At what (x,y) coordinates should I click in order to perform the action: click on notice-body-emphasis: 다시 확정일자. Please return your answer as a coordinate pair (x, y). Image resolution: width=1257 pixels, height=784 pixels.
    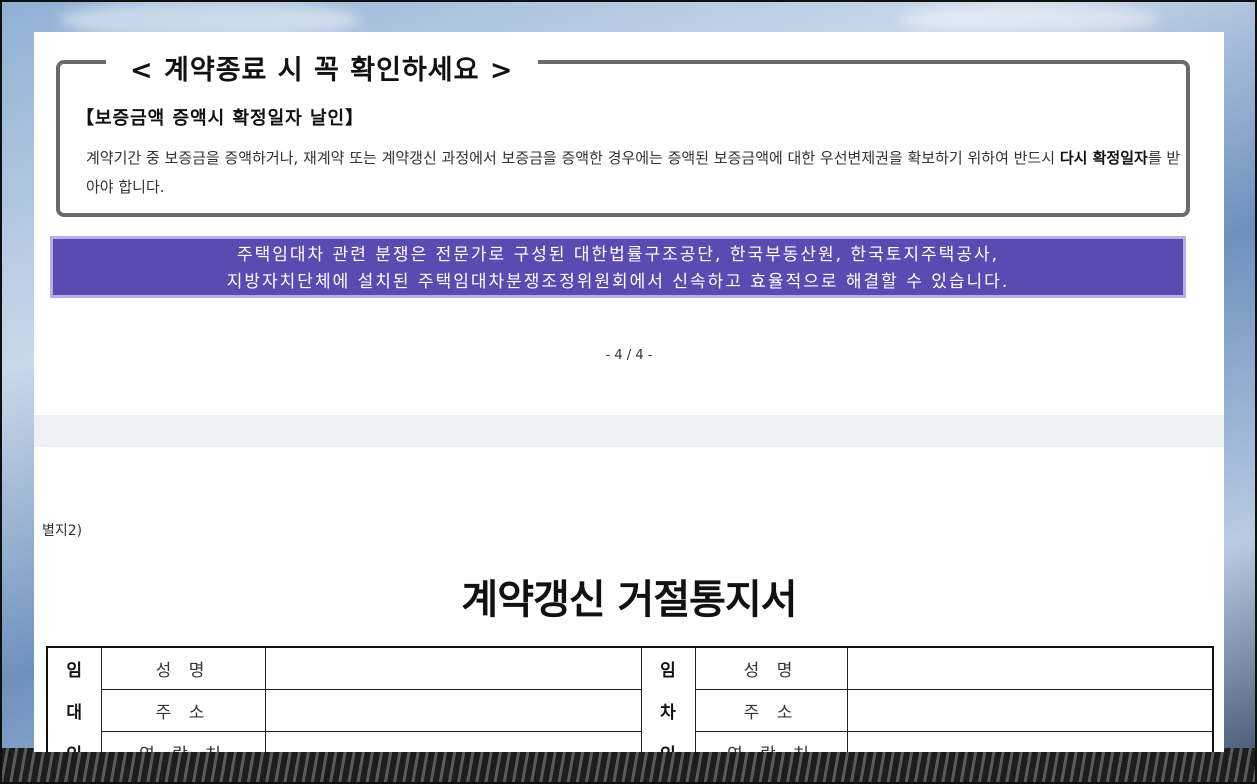
    Looking at the image, I should click on (1103, 158).